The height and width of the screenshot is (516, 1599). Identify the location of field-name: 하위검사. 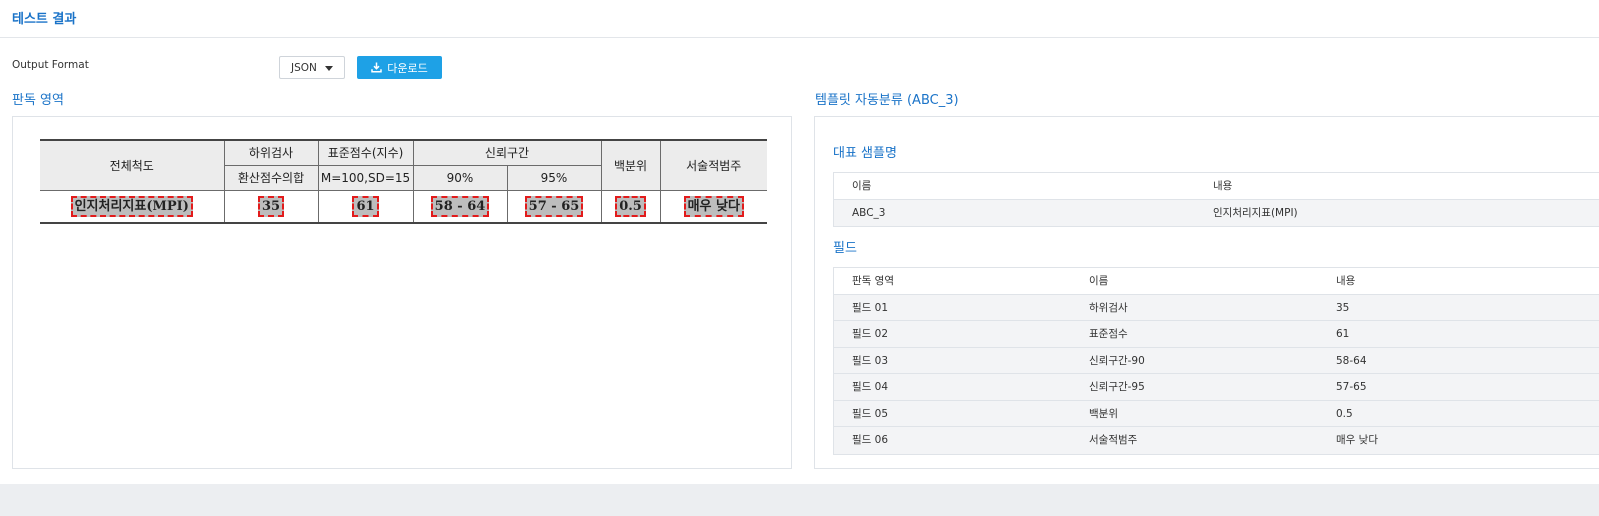
(1108, 307).